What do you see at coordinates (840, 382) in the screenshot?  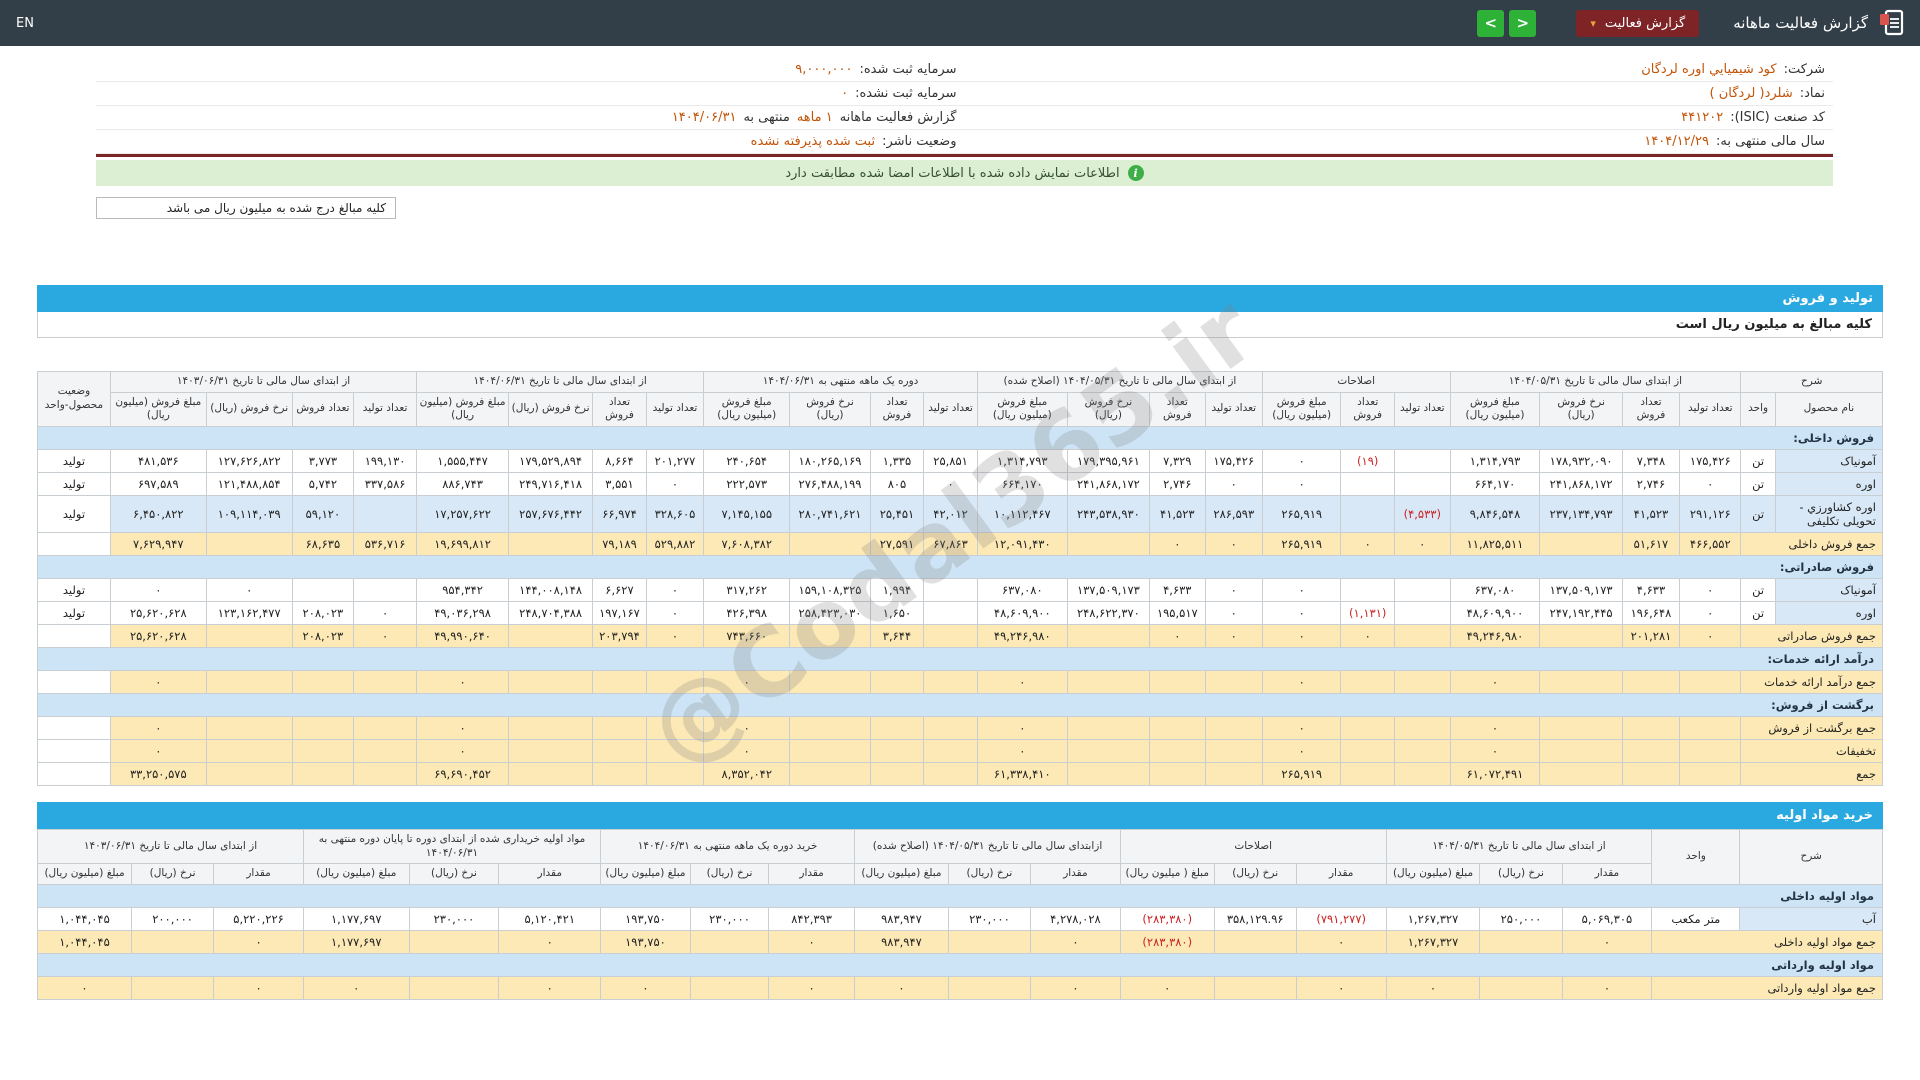 I see `column-group-header: دوره یک ماهه منتهی به ۱۴۰۴/۰۶/۳۱` at bounding box center [840, 382].